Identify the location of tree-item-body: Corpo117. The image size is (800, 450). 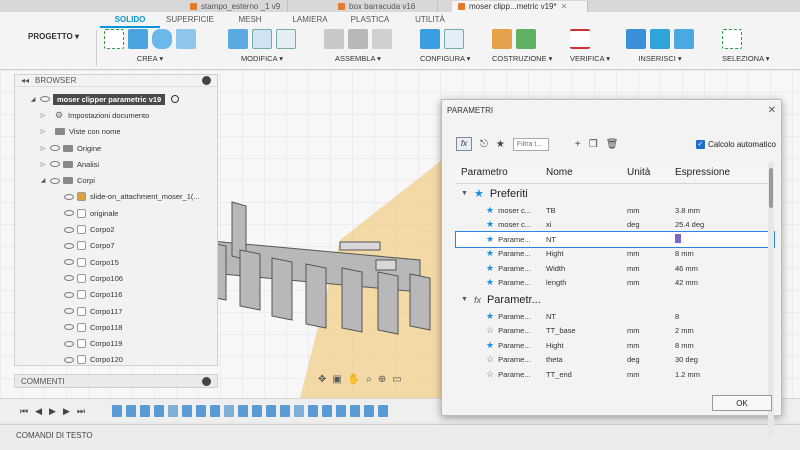
(116, 311).